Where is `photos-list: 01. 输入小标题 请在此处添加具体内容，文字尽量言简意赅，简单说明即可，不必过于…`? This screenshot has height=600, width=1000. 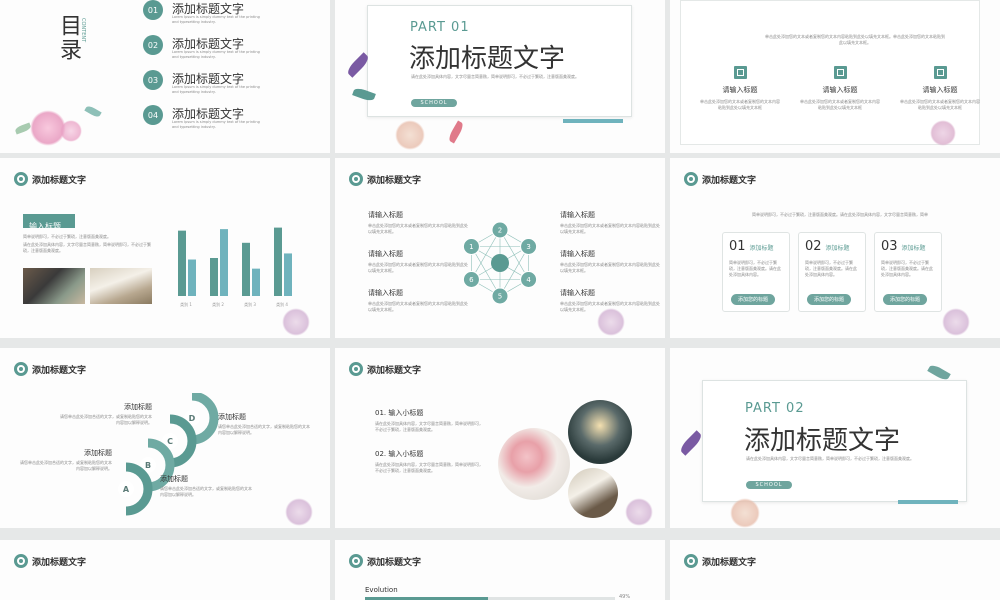
photos-list: 01. 输入小标题 请在此处添加具体内容，文字尽量言简意赅，简单说明即可，不必过于… is located at coordinates (430, 449).